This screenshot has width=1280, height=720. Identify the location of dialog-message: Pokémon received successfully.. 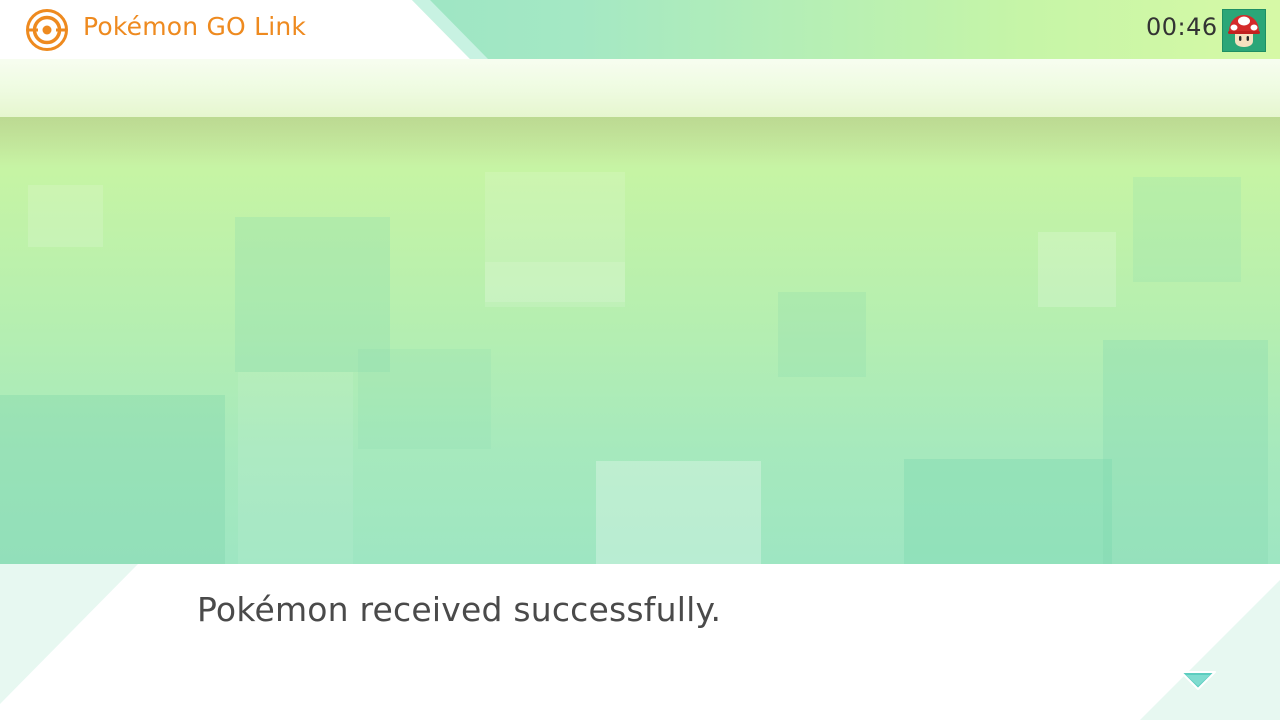
(459, 609).